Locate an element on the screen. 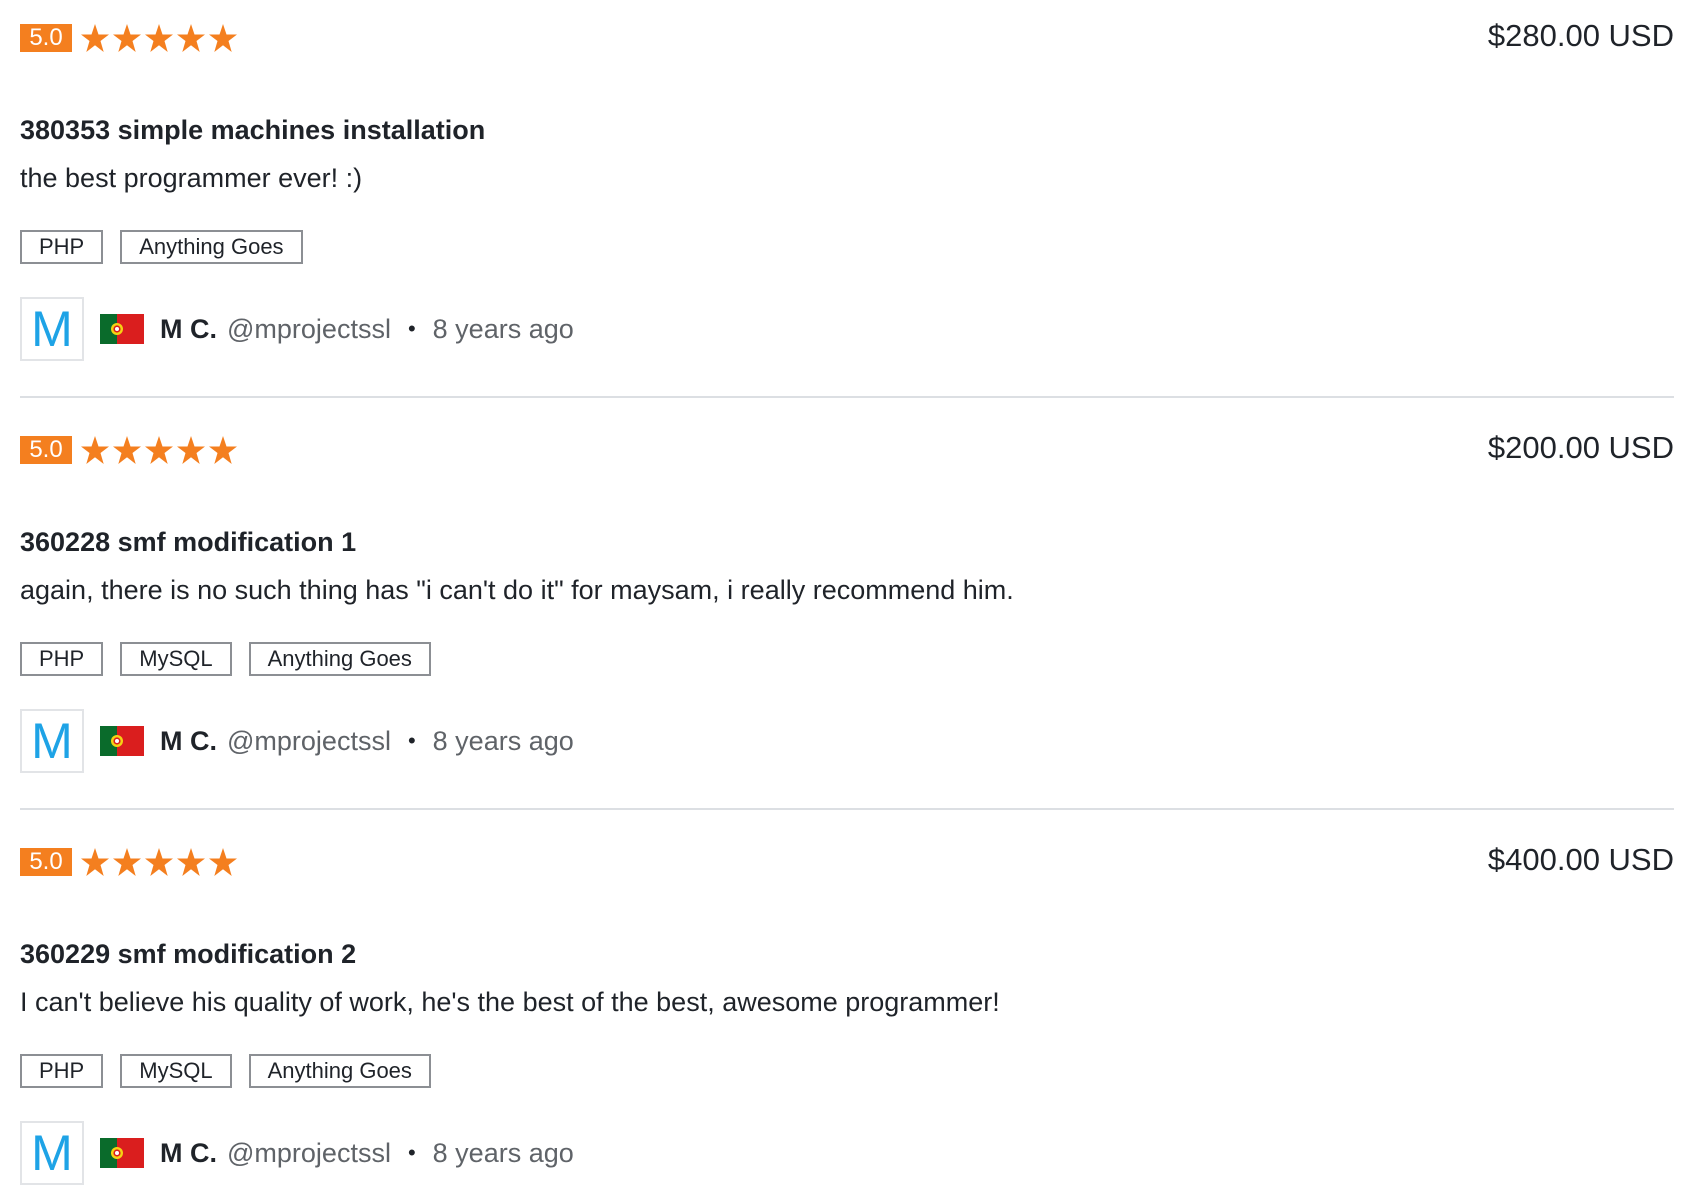  project-title: 380353 simple machines installation is located at coordinates (252, 130).